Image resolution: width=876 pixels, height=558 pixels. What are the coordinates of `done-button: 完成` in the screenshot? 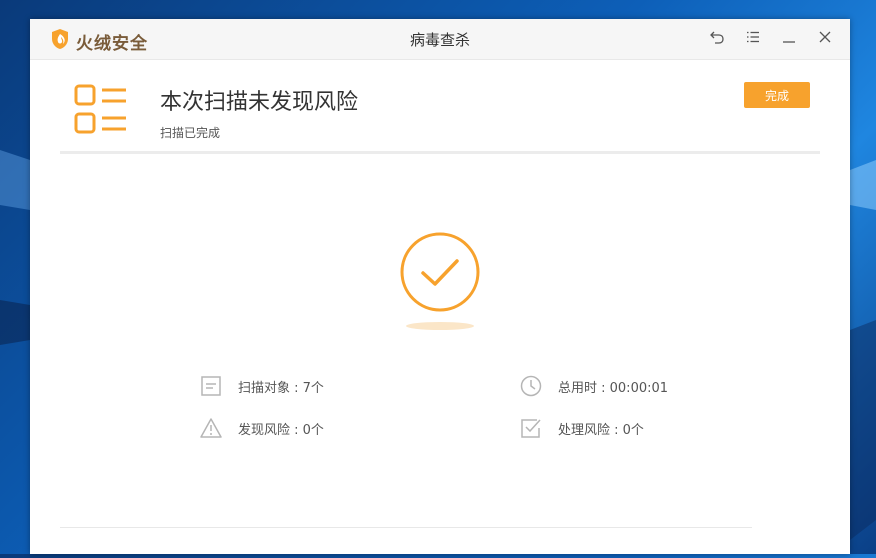 It's located at (777, 95).